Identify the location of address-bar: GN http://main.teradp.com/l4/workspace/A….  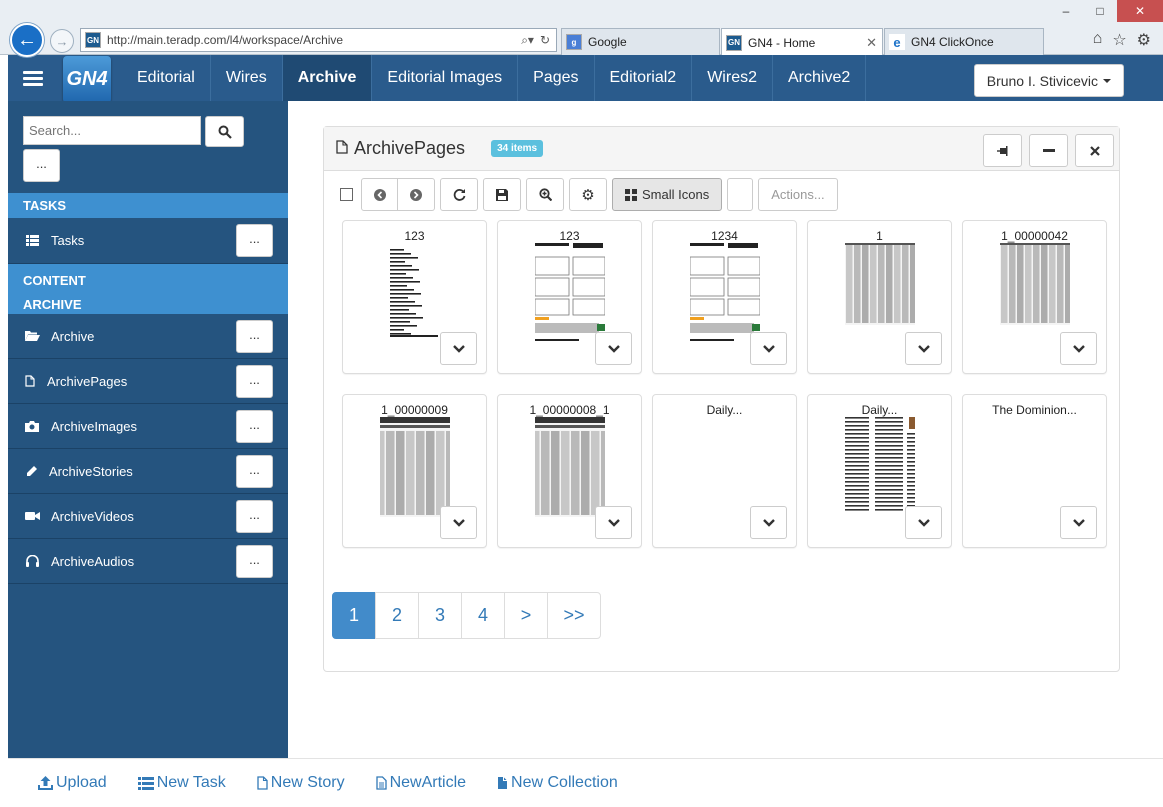
(318, 40).